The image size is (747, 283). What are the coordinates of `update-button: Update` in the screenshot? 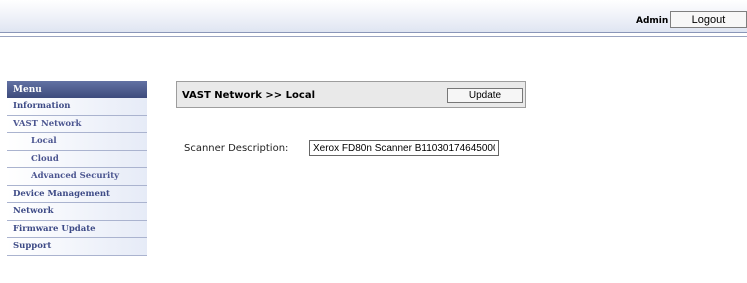 It's located at (485, 95).